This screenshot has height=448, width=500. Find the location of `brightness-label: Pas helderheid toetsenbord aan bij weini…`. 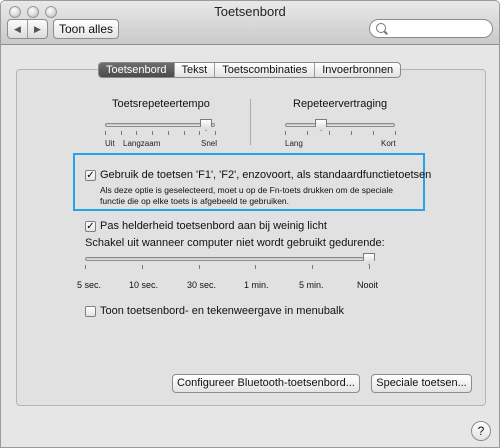

brightness-label: Pas helderheid toetsenbord aan bij weini… is located at coordinates (213, 226).